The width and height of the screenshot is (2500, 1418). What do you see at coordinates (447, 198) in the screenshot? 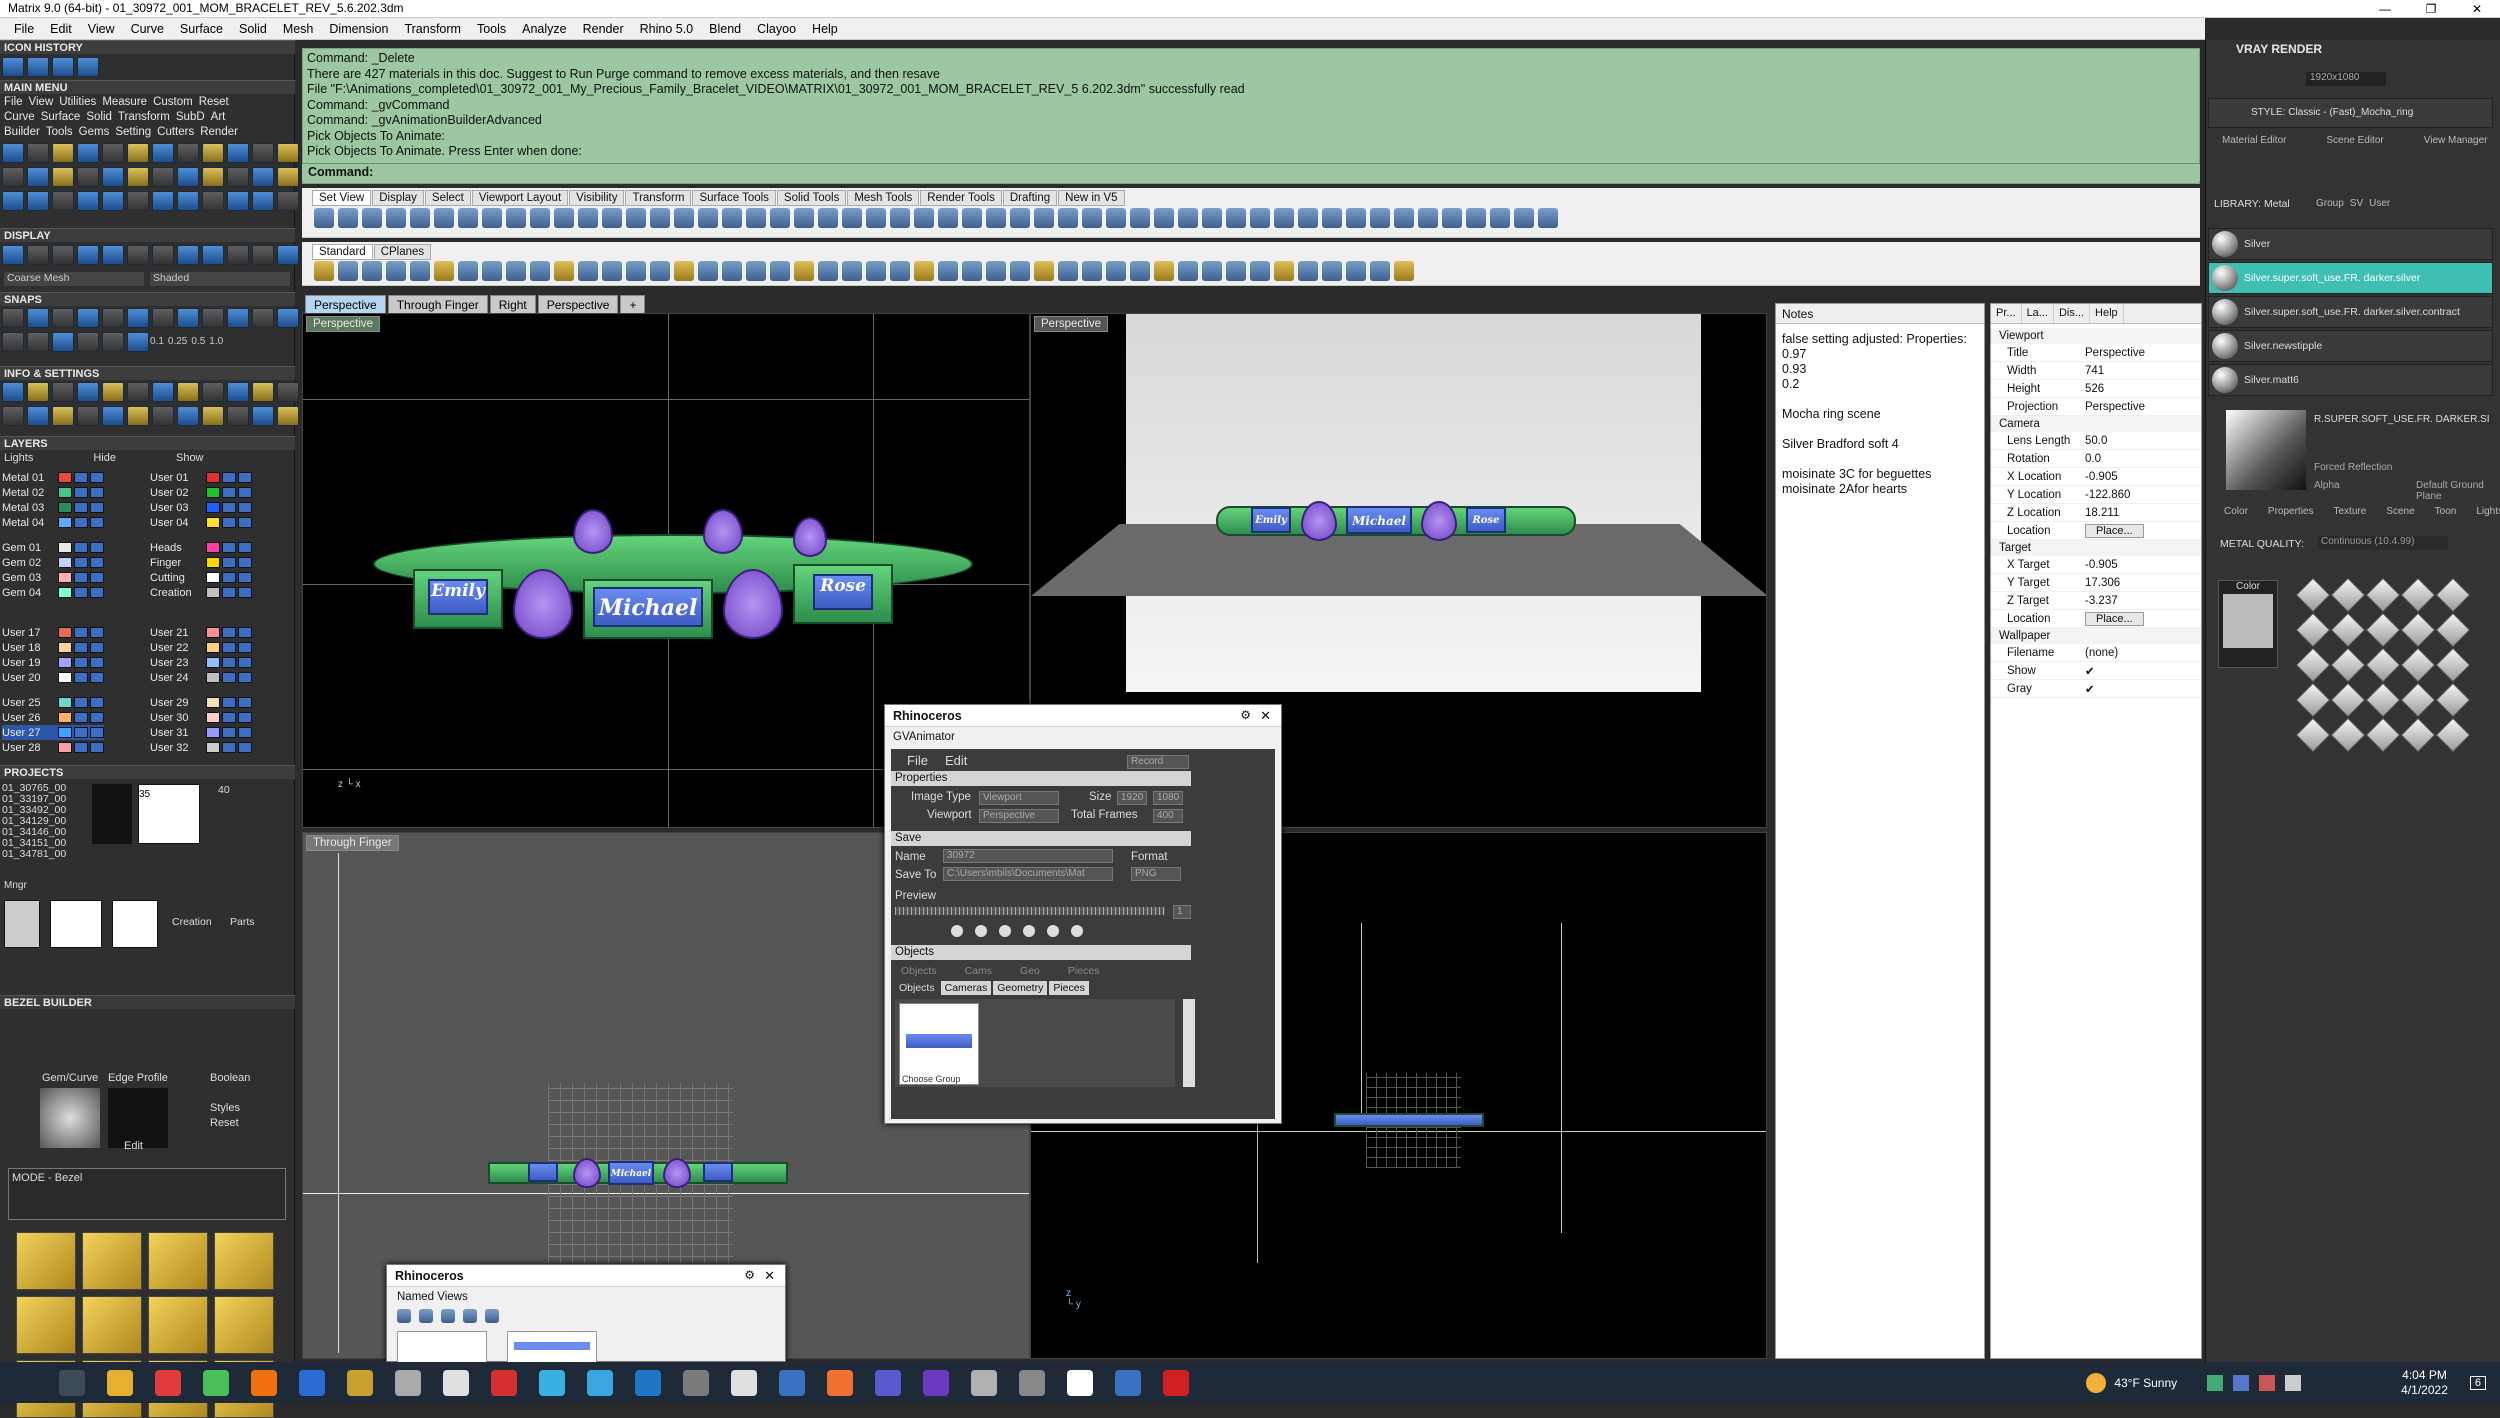
I see `toolbar-tab: Select` at bounding box center [447, 198].